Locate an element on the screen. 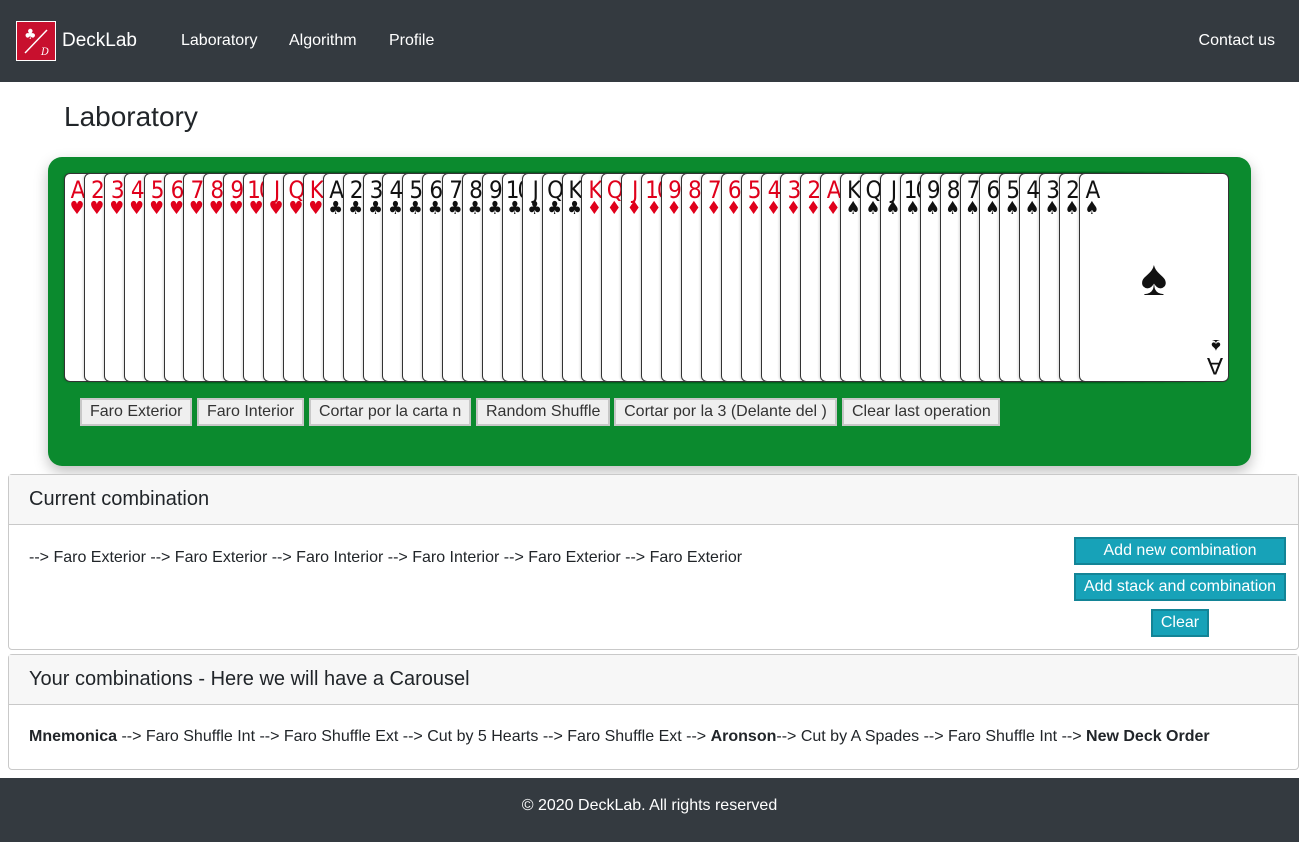  clear-last-operation-button: Clear last operation is located at coordinates (921, 412).